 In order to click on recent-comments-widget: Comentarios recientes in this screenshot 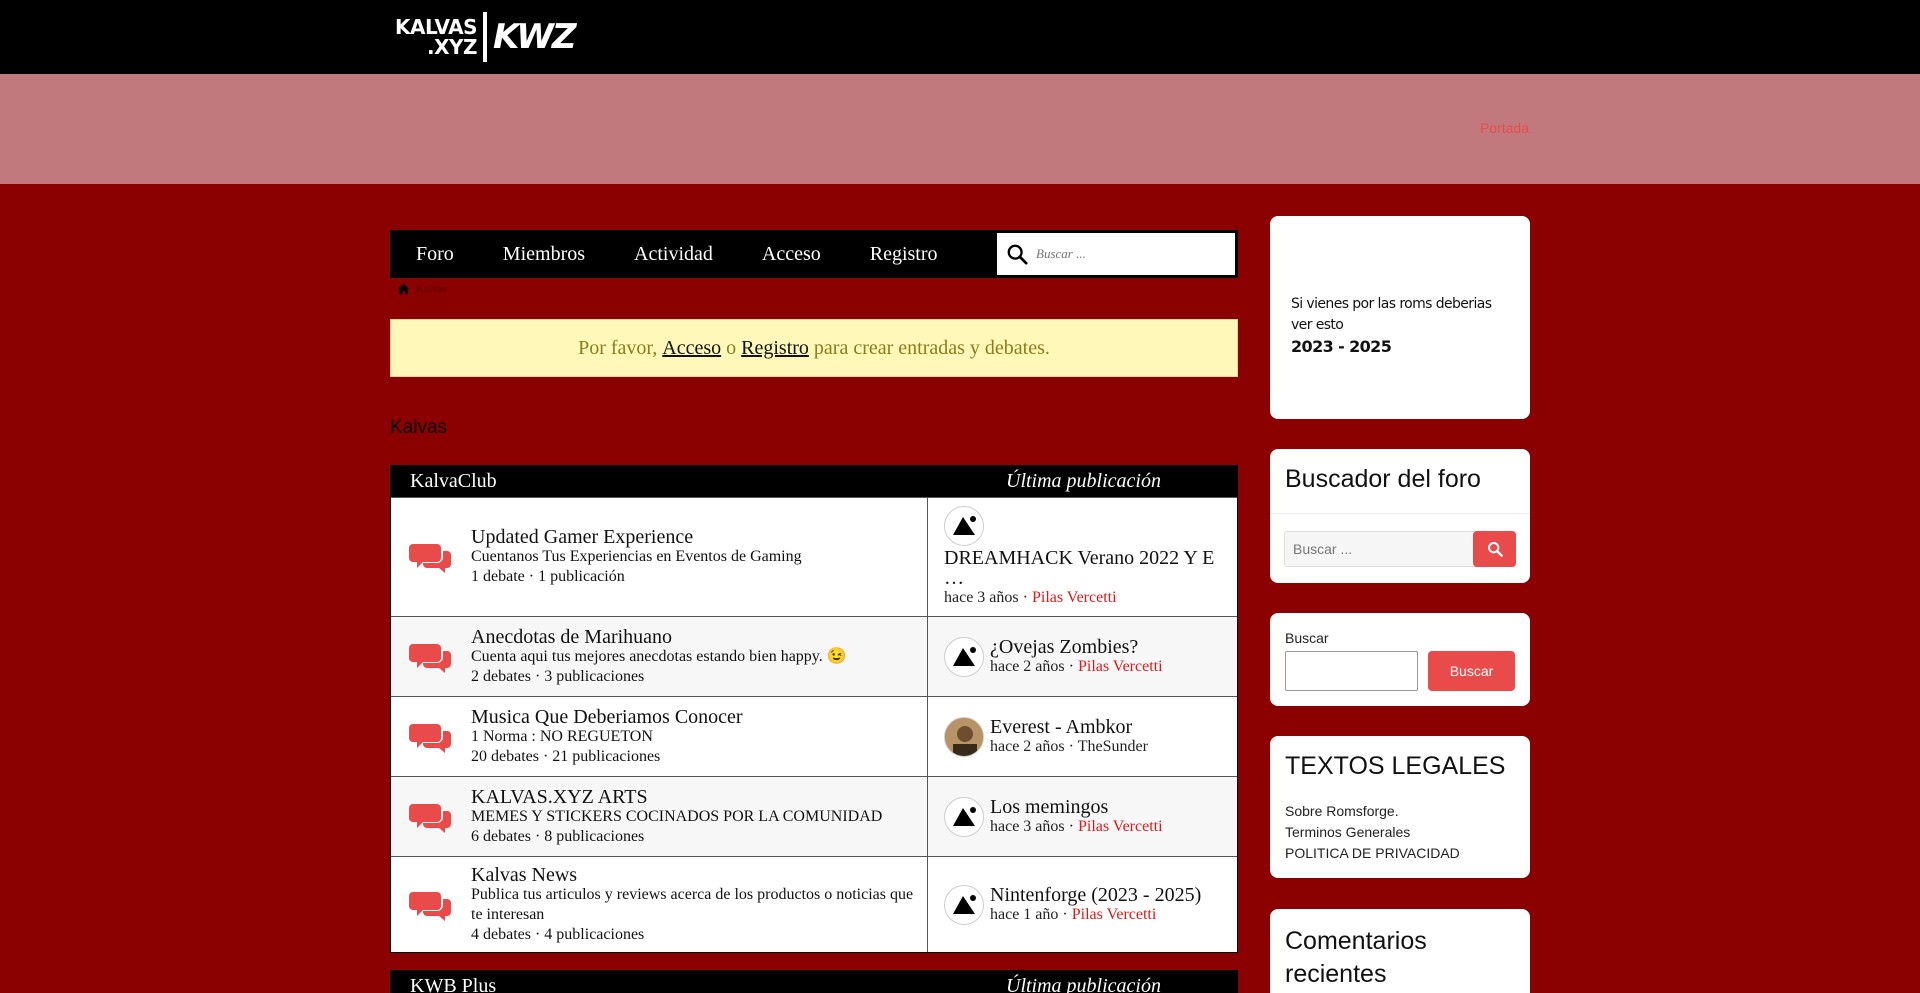, I will do `click(1400, 951)`.